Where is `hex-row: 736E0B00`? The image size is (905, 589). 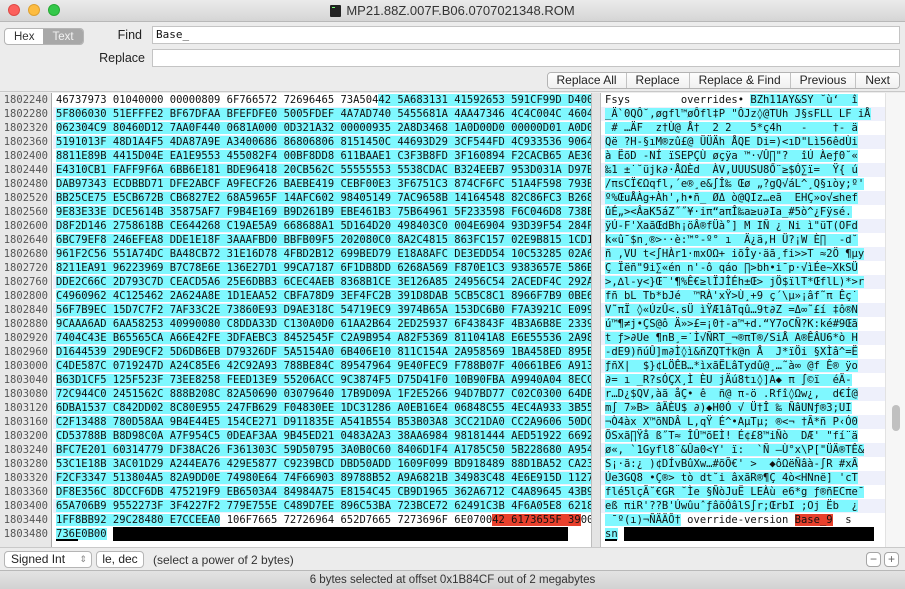 hex-row: 736E0B00 is located at coordinates (322, 534).